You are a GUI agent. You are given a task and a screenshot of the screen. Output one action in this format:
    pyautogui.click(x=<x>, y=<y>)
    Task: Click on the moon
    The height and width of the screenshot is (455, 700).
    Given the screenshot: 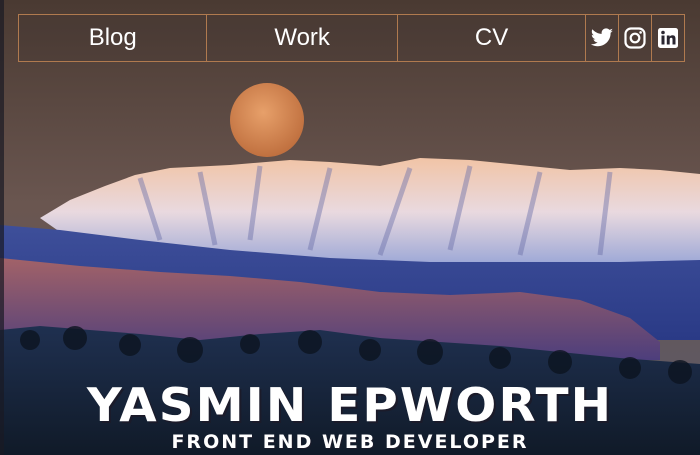 What is the action you would take?
    pyautogui.click(x=267, y=120)
    